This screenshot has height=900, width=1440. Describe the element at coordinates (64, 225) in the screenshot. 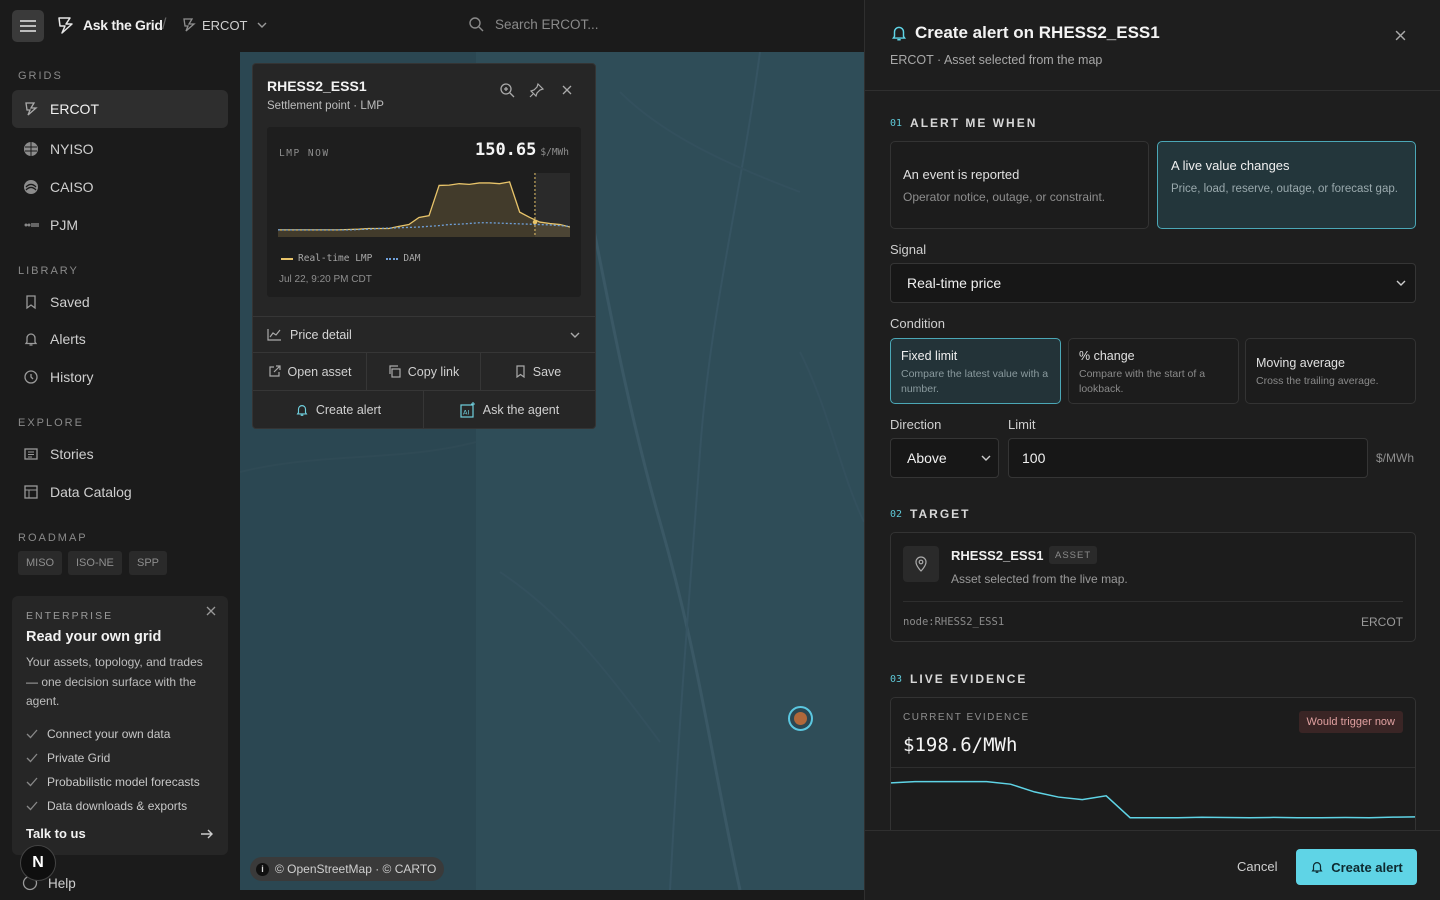

I see `sidebar-item-label: PJM` at that location.